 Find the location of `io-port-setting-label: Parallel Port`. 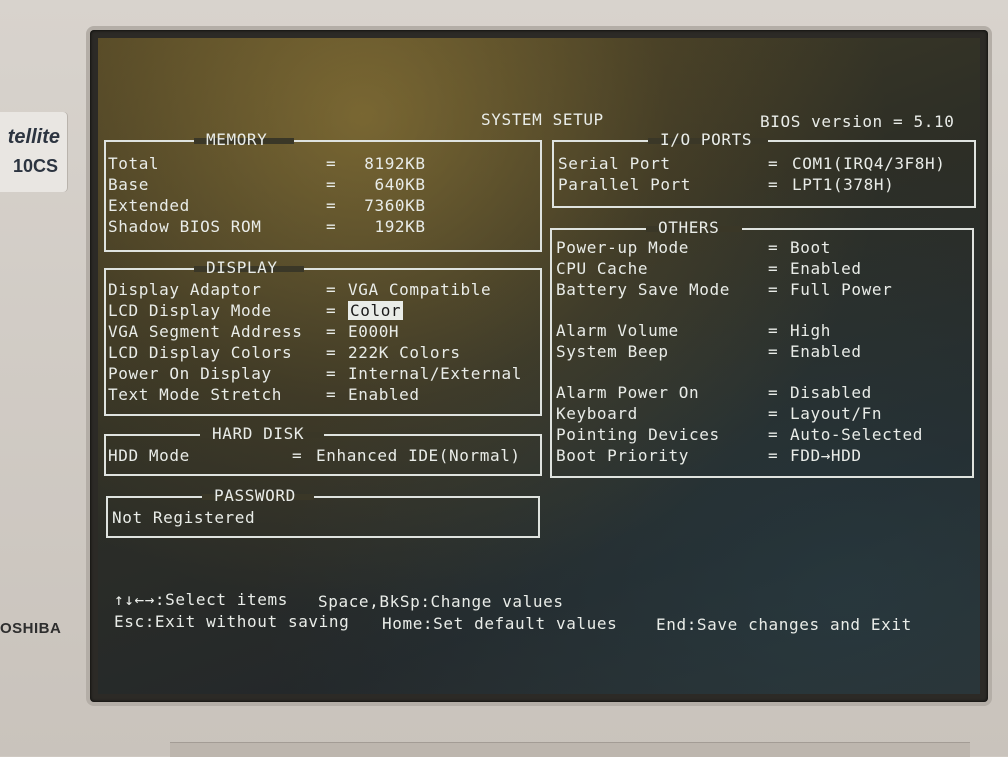

io-port-setting-label: Parallel Port is located at coordinates (625, 184).